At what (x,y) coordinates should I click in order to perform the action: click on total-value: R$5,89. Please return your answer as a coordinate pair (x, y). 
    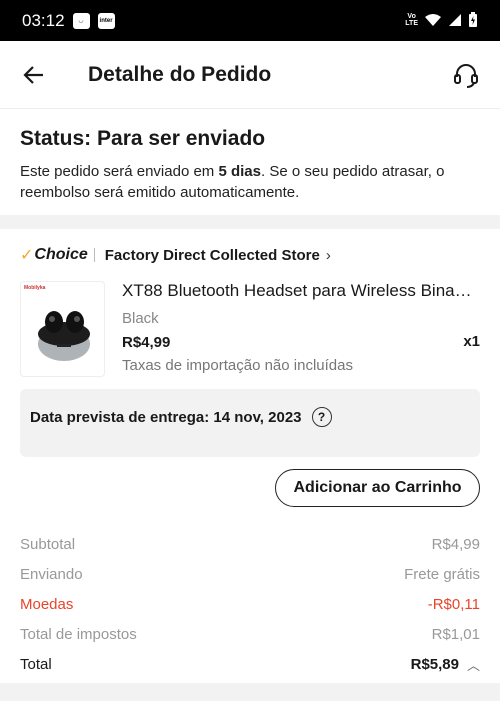
    Looking at the image, I should click on (434, 664).